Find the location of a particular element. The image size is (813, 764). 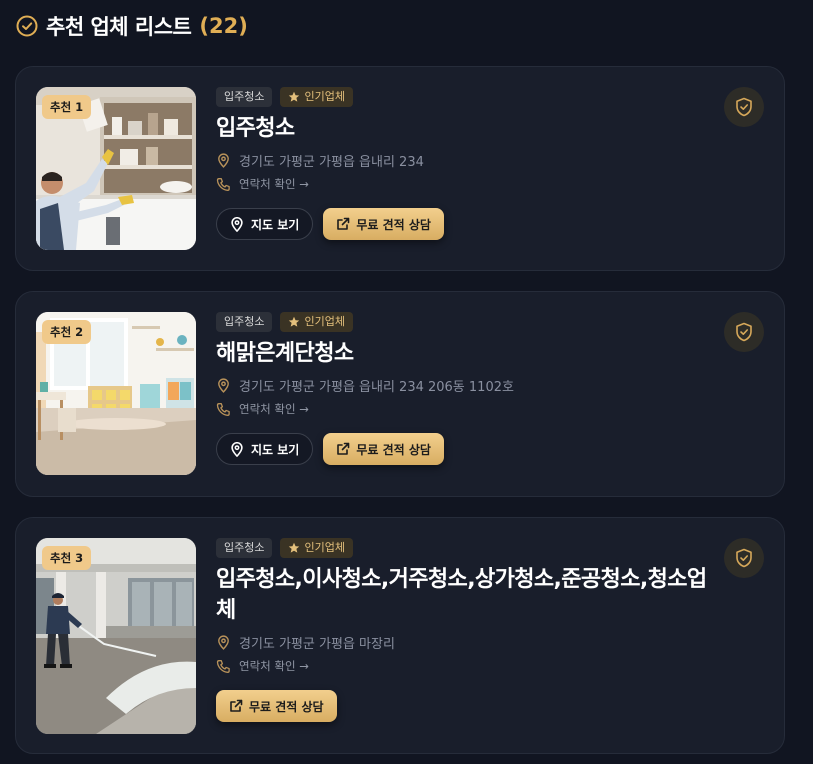

company-address: 경기도 가평군 가평읍 읍내리 234 is located at coordinates (331, 162).